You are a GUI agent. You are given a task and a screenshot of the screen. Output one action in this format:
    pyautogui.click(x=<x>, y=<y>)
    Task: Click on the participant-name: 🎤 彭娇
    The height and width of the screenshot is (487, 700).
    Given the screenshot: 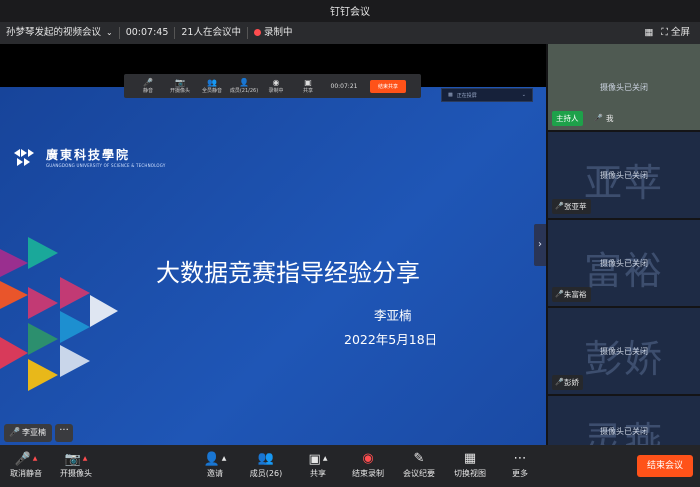 What is the action you would take?
    pyautogui.click(x=567, y=382)
    